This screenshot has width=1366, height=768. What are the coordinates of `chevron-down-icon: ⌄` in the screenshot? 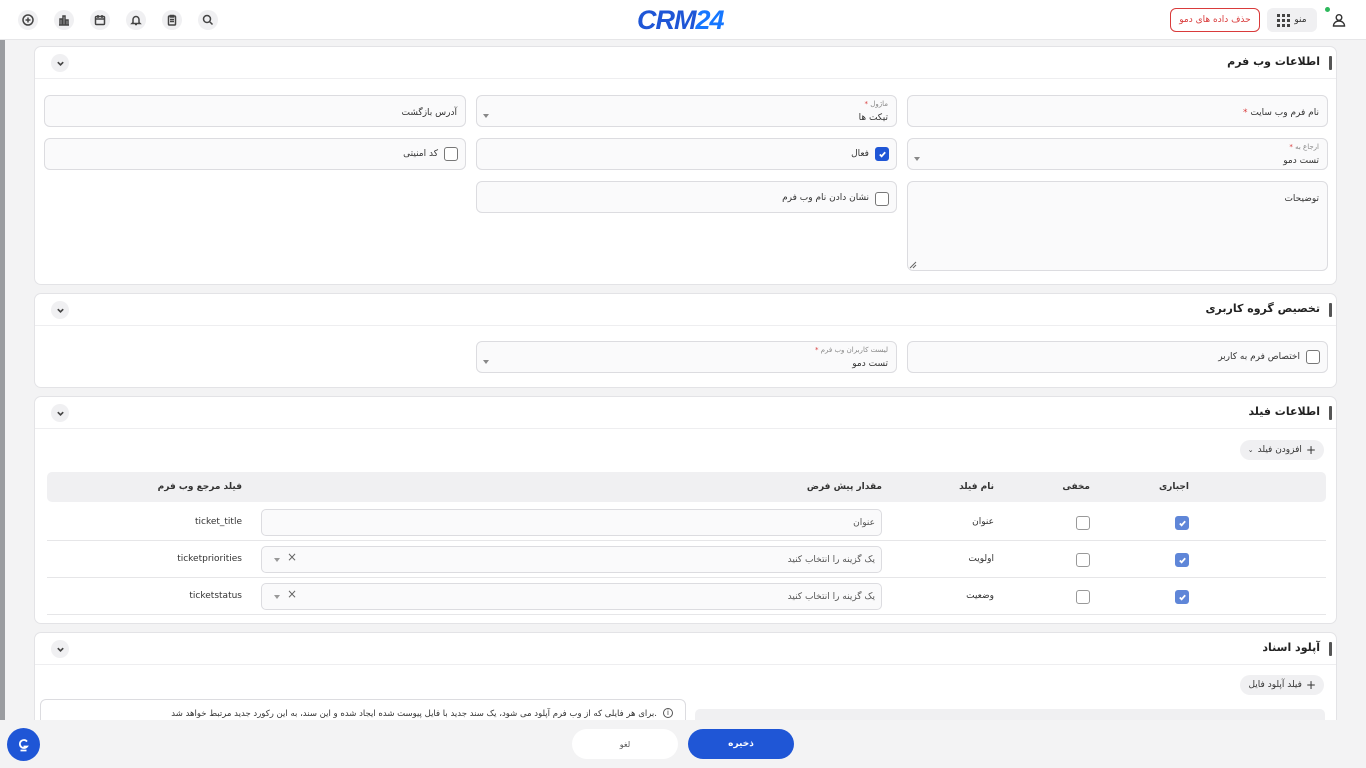 It's located at (1250, 450).